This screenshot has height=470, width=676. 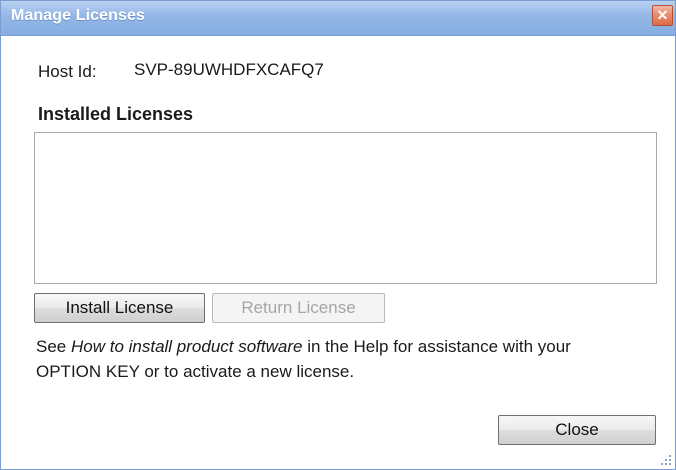 What do you see at coordinates (662, 15) in the screenshot?
I see `close-icon: ✕` at bounding box center [662, 15].